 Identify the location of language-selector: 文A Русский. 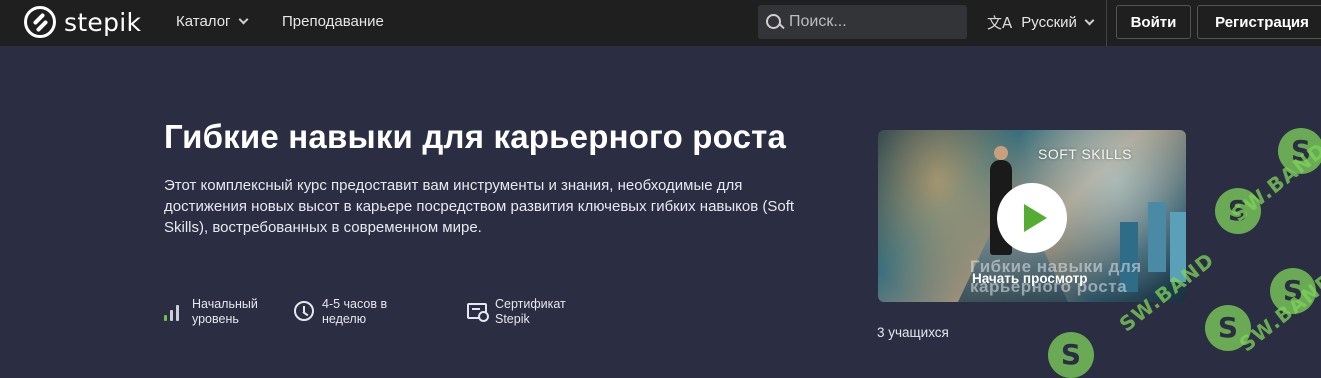
(1041, 22).